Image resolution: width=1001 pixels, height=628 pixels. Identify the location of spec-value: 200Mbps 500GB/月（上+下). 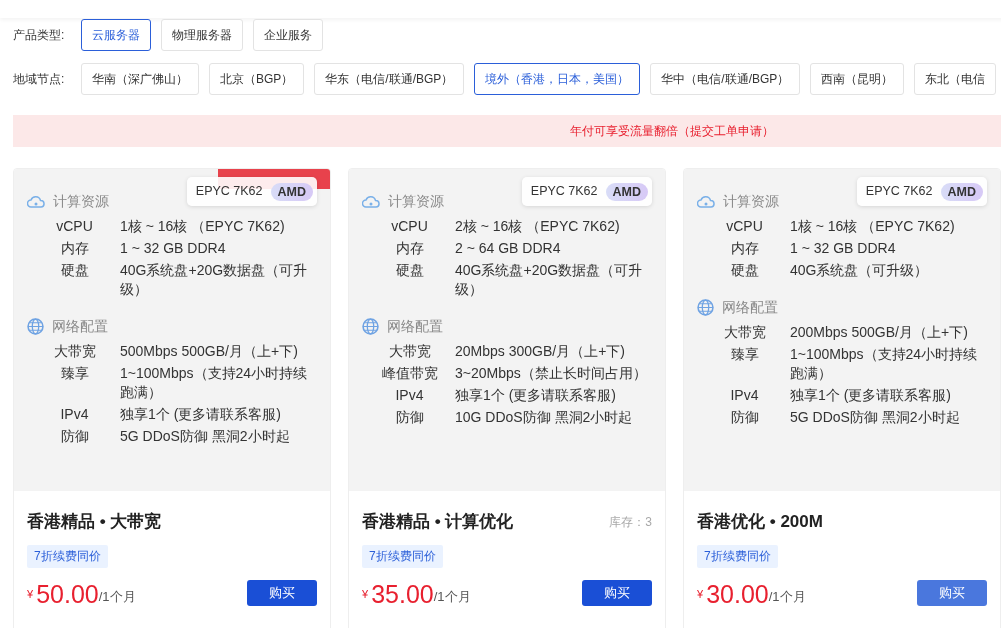
(879, 332).